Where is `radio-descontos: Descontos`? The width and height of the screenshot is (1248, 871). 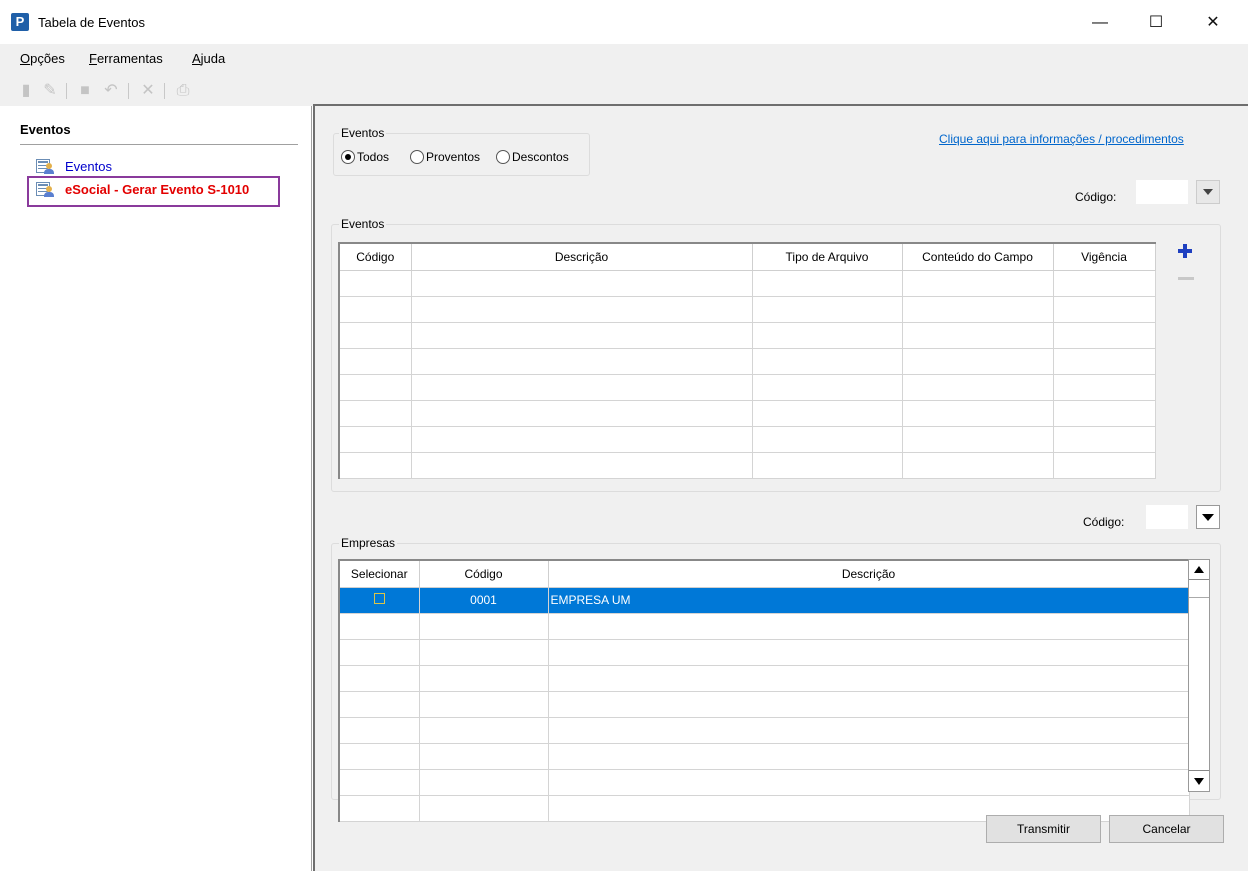 radio-descontos: Descontos is located at coordinates (532, 157).